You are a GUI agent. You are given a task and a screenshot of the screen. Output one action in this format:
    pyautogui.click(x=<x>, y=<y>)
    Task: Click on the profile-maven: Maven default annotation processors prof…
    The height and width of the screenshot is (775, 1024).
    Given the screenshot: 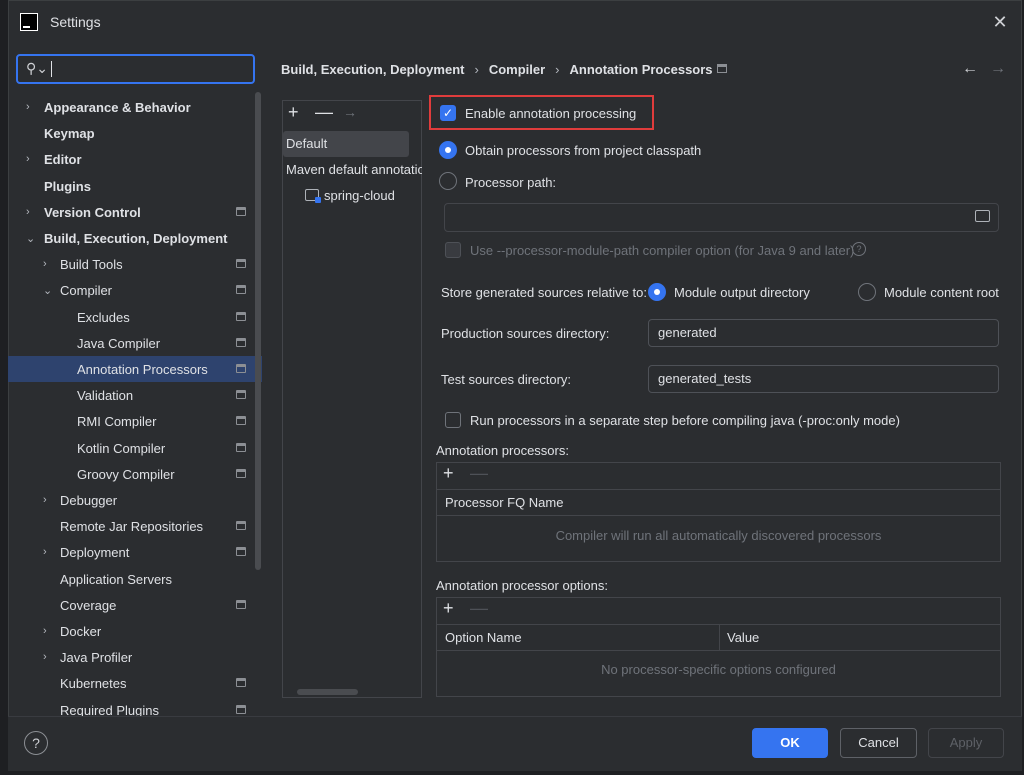 What is the action you would take?
    pyautogui.click(x=354, y=169)
    